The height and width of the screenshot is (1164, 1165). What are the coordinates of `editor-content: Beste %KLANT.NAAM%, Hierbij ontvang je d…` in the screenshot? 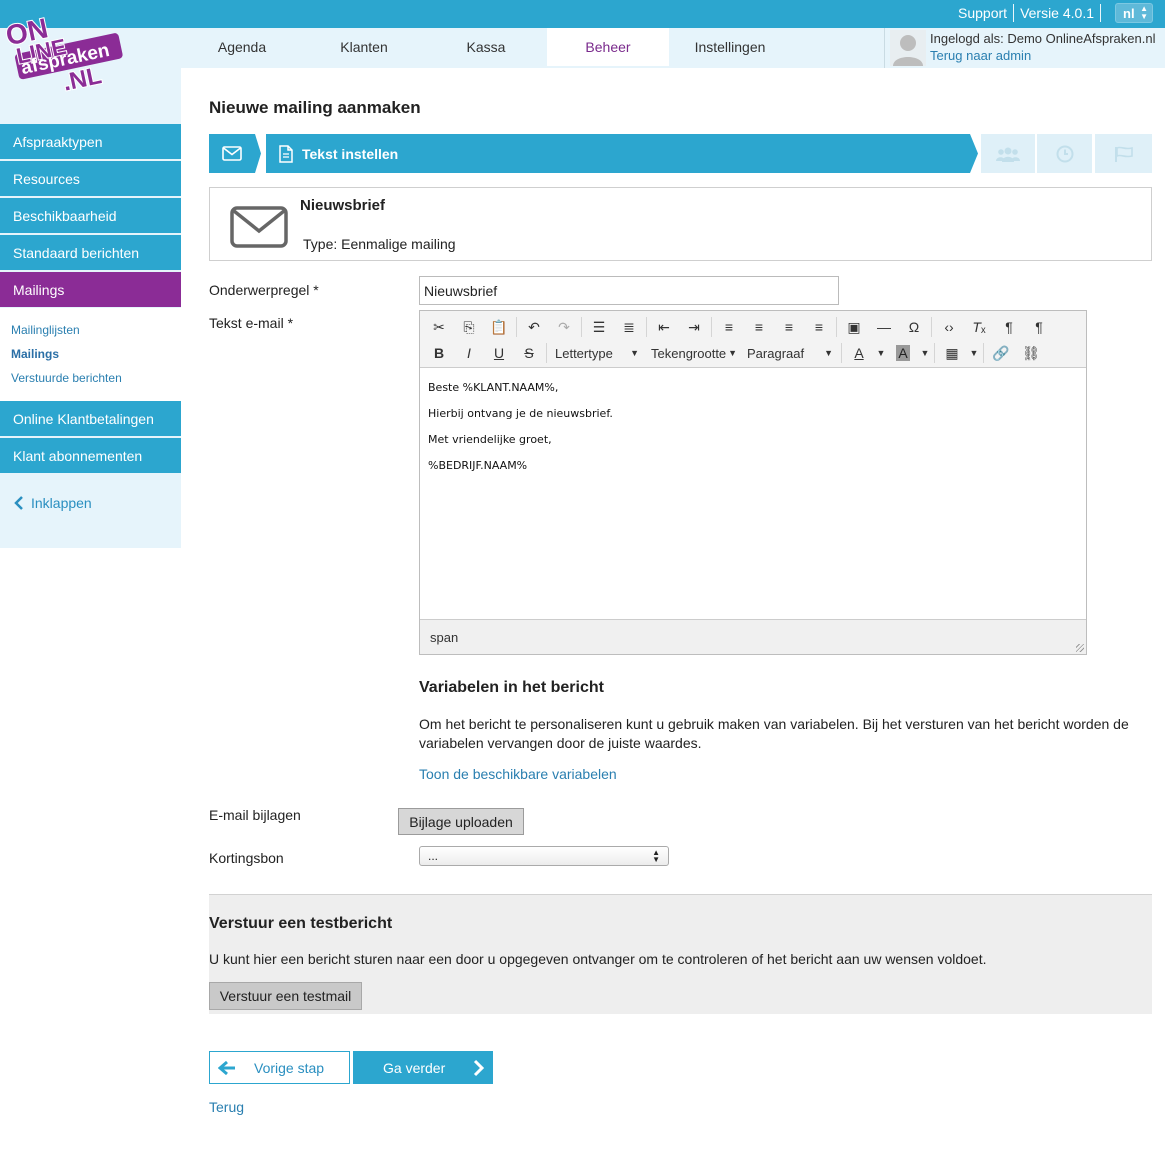 It's located at (520, 427).